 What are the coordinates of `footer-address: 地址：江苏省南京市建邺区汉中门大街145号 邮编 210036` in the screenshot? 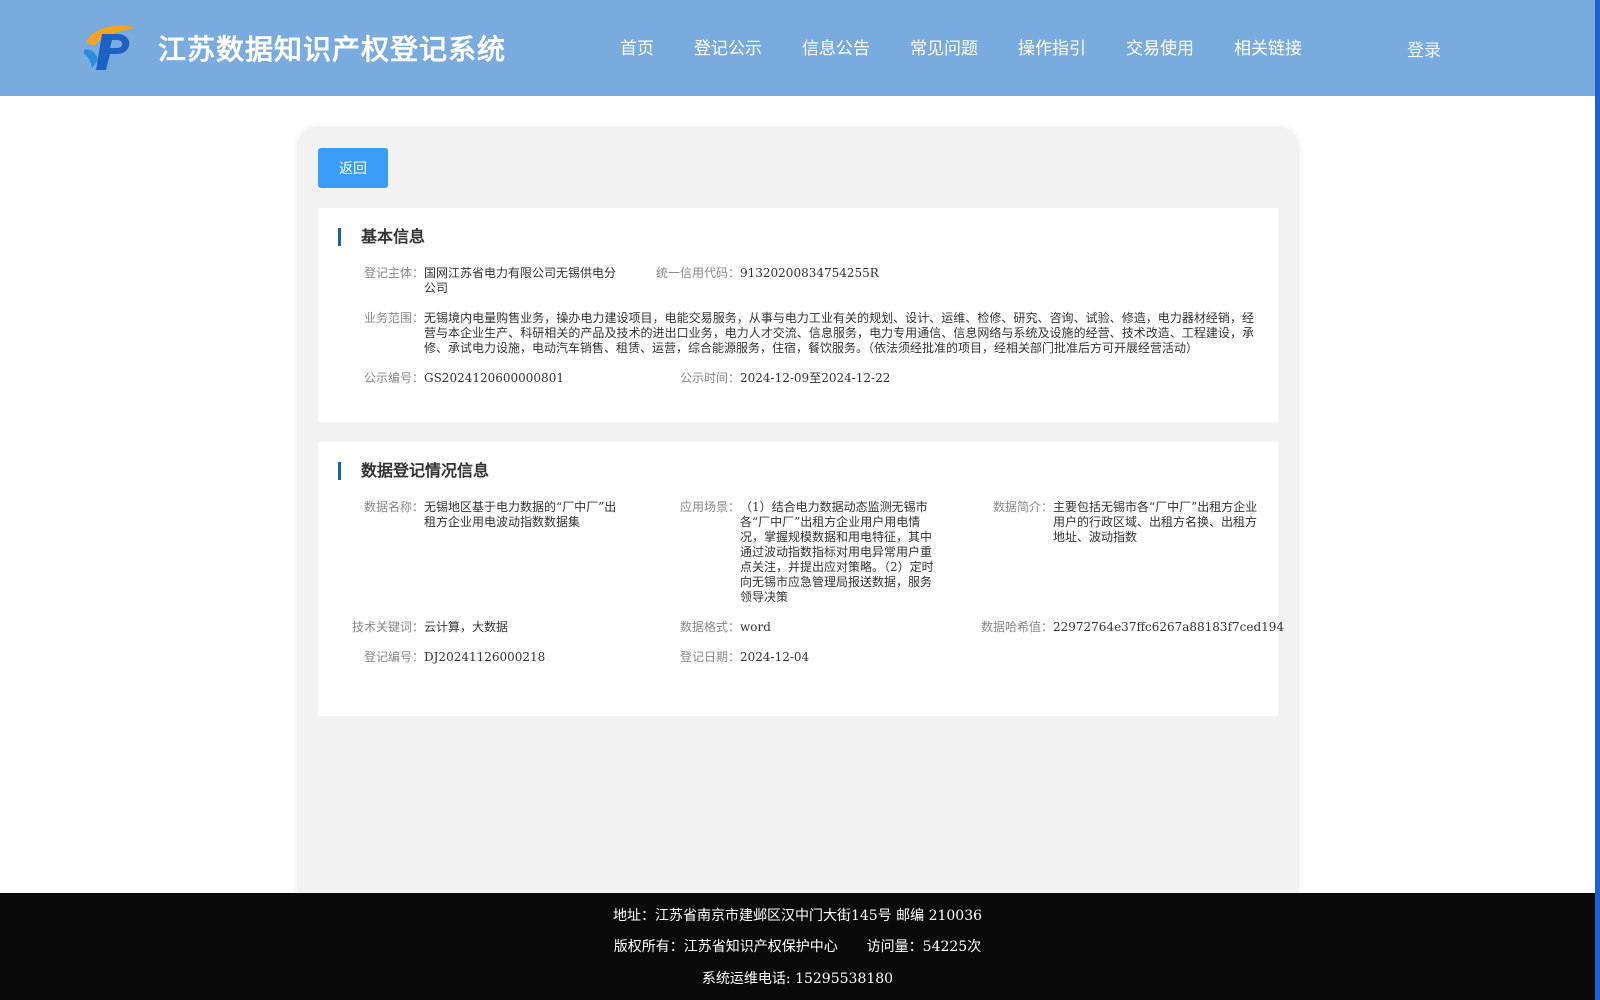 It's located at (797, 916).